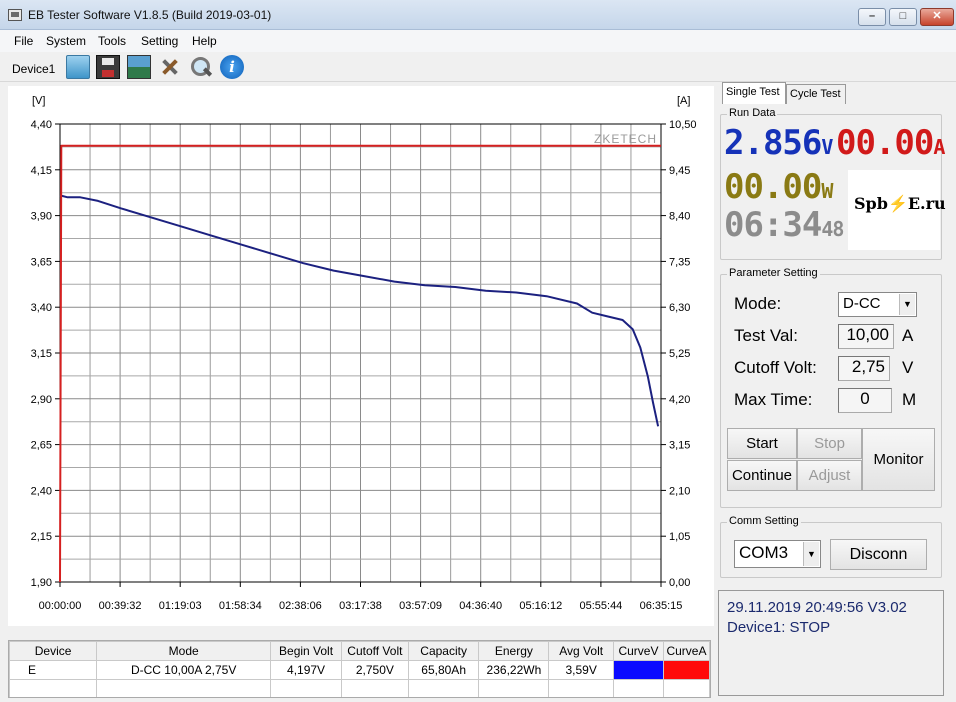 The height and width of the screenshot is (702, 956). Describe the element at coordinates (679, 446) in the screenshot. I see `y-right-tick-label: 3,15` at that location.